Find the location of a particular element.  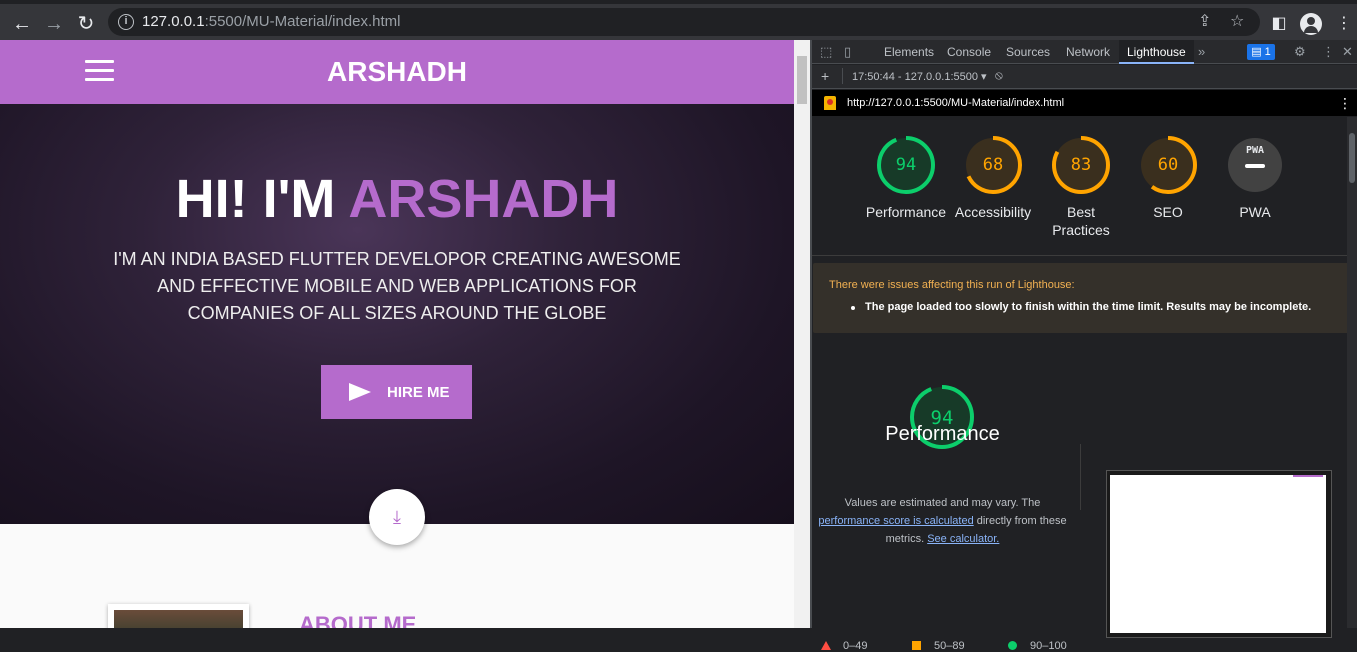

bookmark-star-icon: ☆ is located at coordinates (1237, 22).